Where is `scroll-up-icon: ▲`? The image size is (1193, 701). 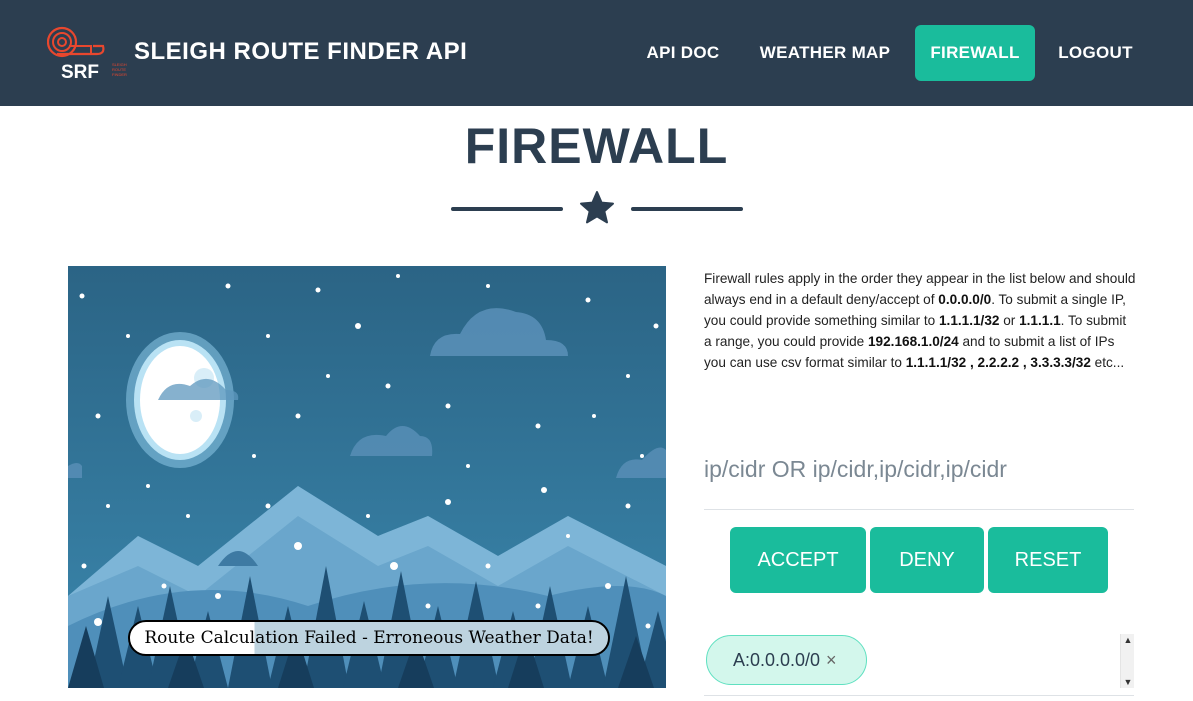 scroll-up-icon: ▲ is located at coordinates (1128, 640).